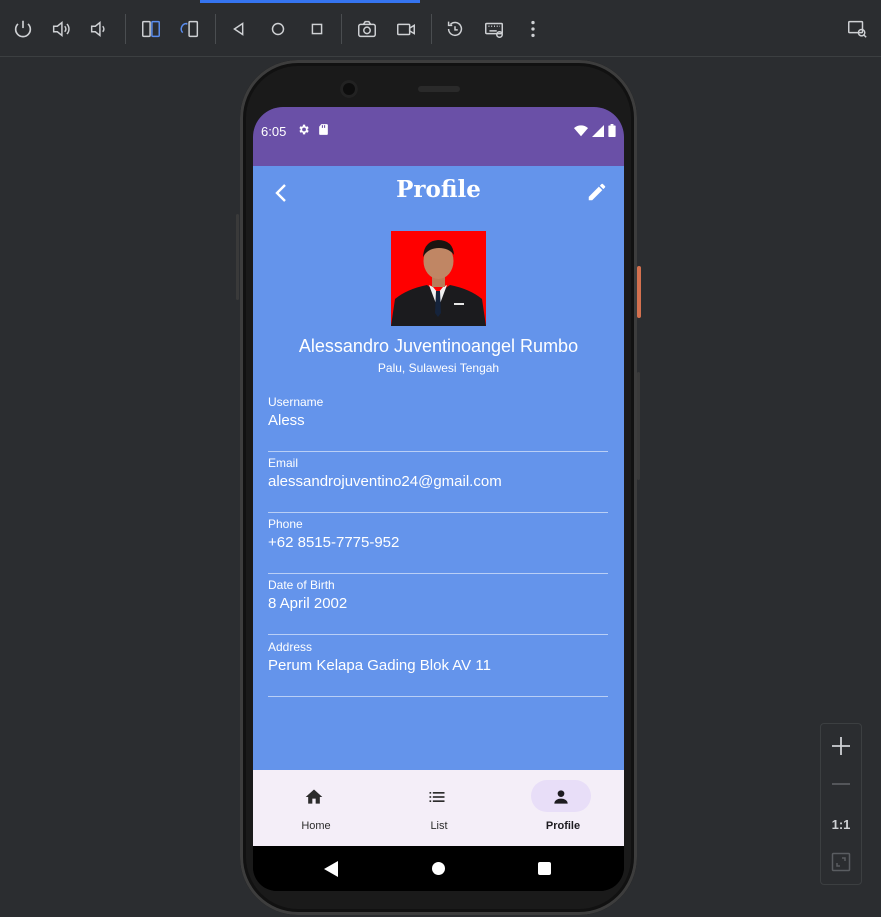 The image size is (881, 917). What do you see at coordinates (323, 132) in the screenshot?
I see `sd-card-status-icon` at bounding box center [323, 132].